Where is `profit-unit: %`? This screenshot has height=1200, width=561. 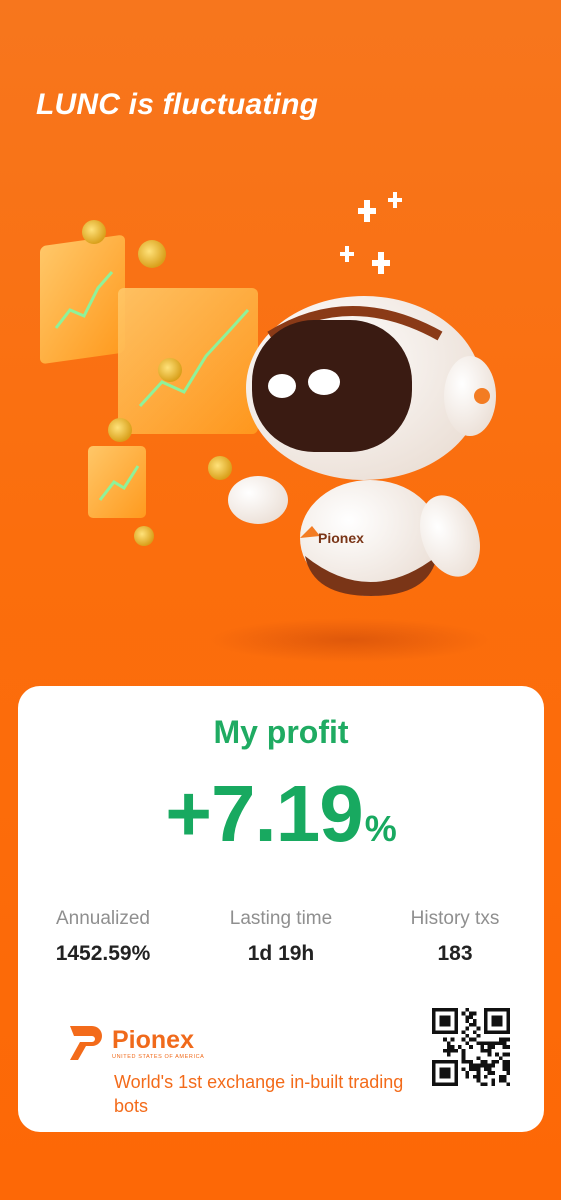 profit-unit: % is located at coordinates (380, 828).